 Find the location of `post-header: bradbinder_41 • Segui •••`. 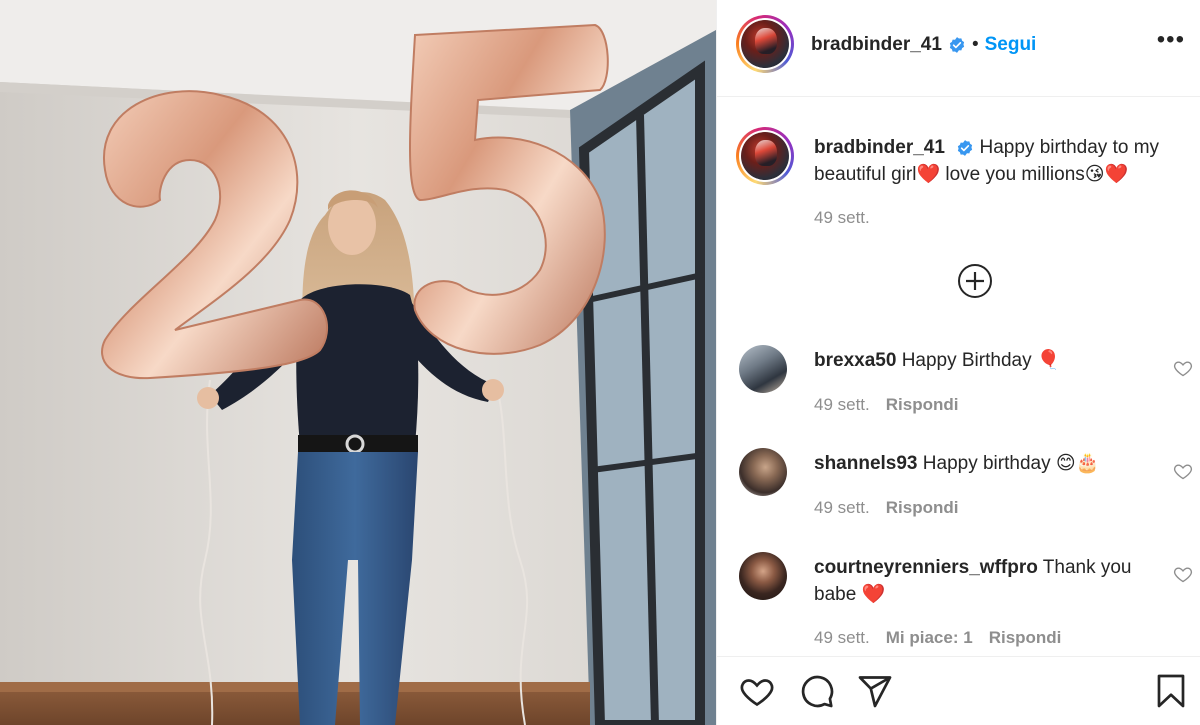

post-header: bradbinder_41 • Segui ••• is located at coordinates (958, 48).